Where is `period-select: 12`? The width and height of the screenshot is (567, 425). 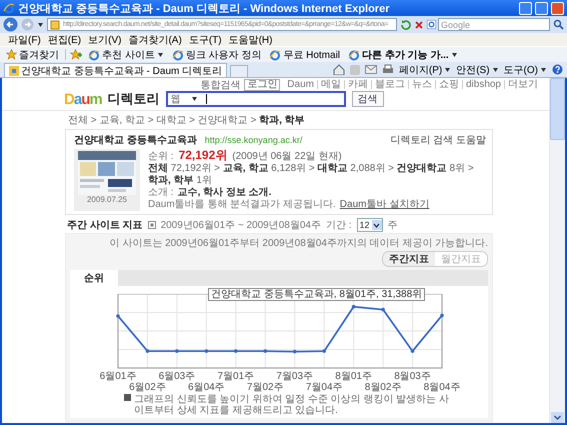
period-select: 12 is located at coordinates (369, 225).